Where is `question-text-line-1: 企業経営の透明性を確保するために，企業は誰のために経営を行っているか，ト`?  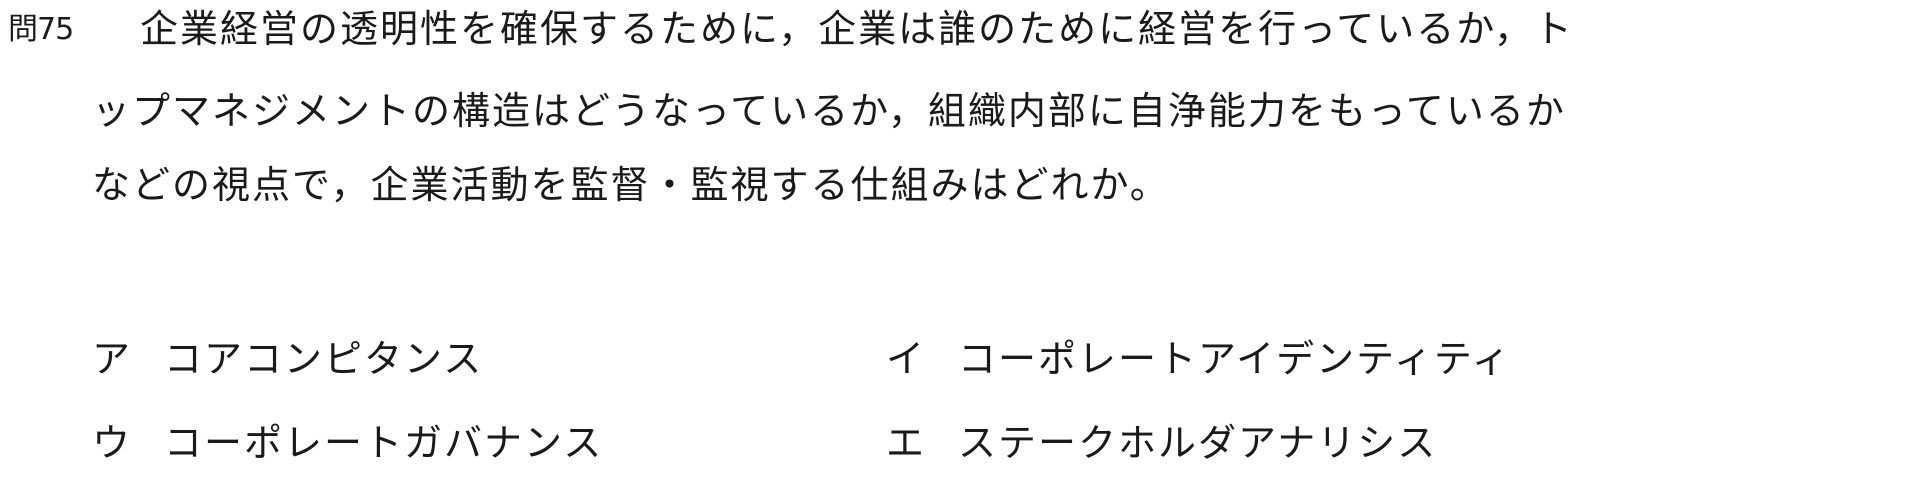 question-text-line-1: 企業経営の透明性を確保するために，企業は誰のために経営を行っているか，ト is located at coordinates (857, 29).